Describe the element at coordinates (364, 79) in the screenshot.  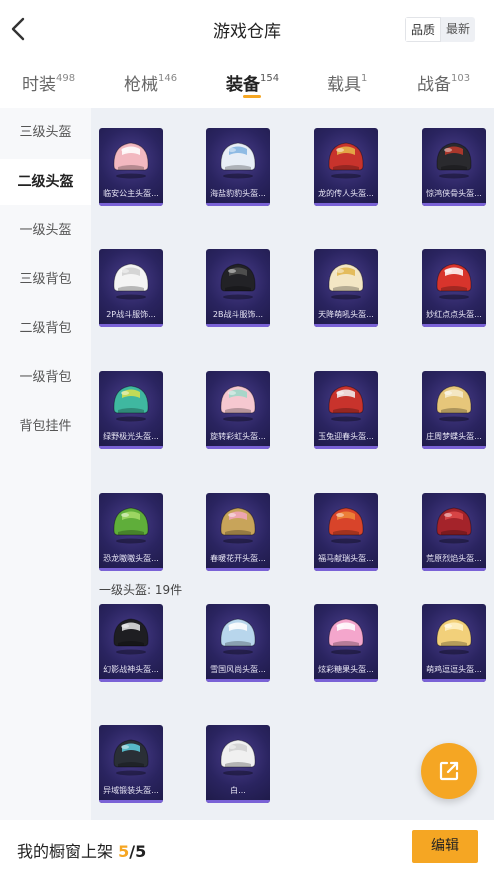
I see `tab-count: 1` at that location.